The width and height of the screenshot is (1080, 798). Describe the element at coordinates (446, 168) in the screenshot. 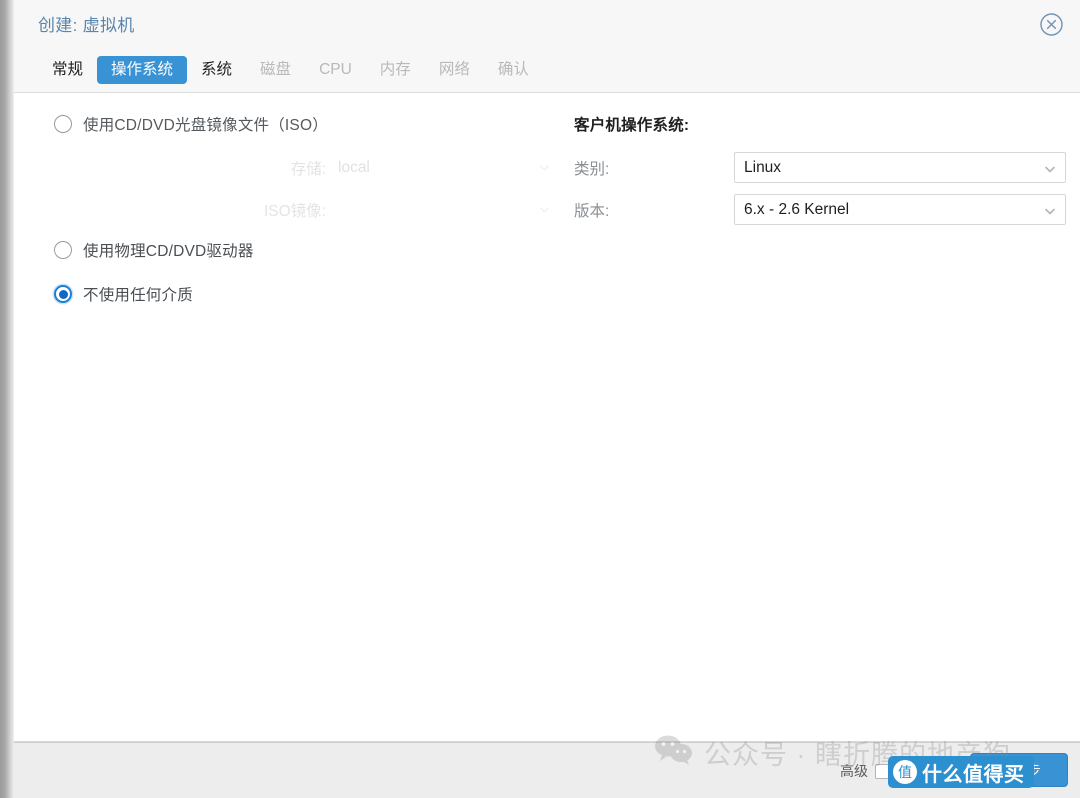

I see `iso-storage-select: local` at that location.